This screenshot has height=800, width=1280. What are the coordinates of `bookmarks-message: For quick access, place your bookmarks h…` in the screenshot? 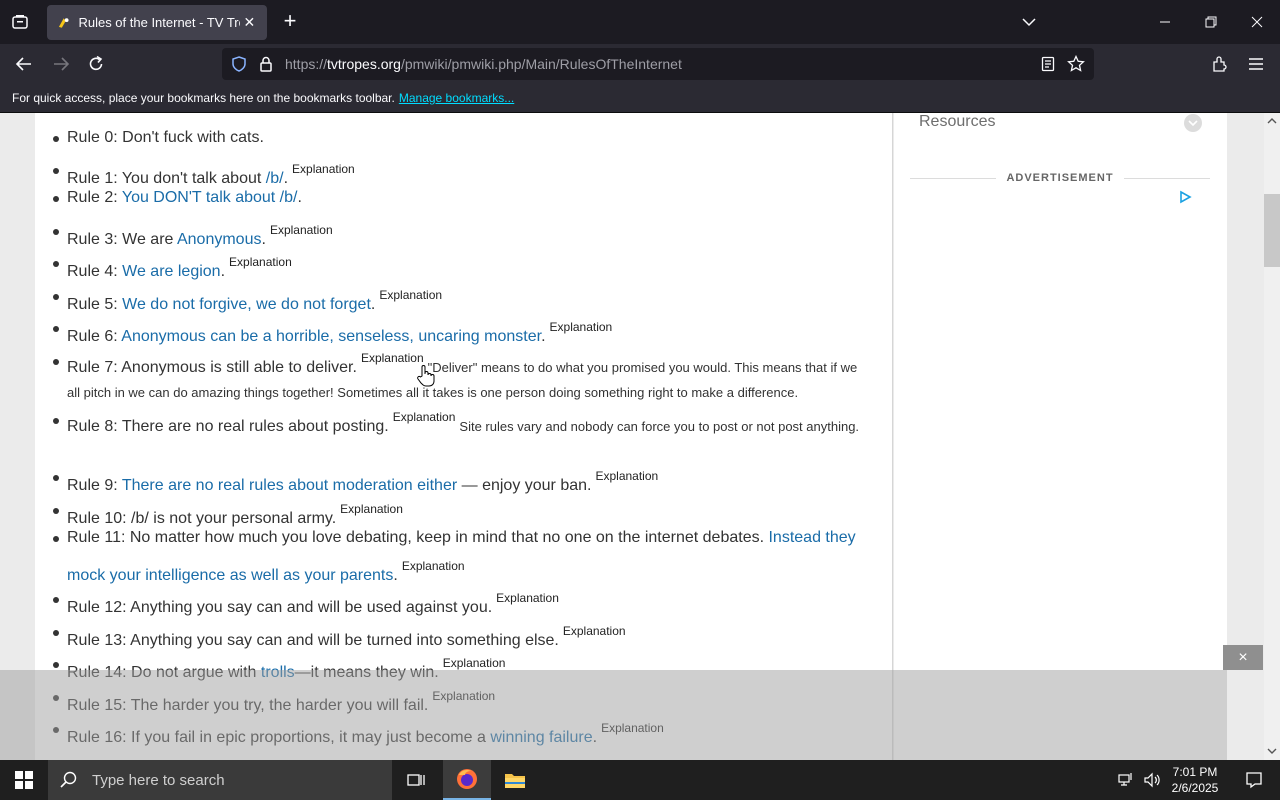 It's located at (203, 98).